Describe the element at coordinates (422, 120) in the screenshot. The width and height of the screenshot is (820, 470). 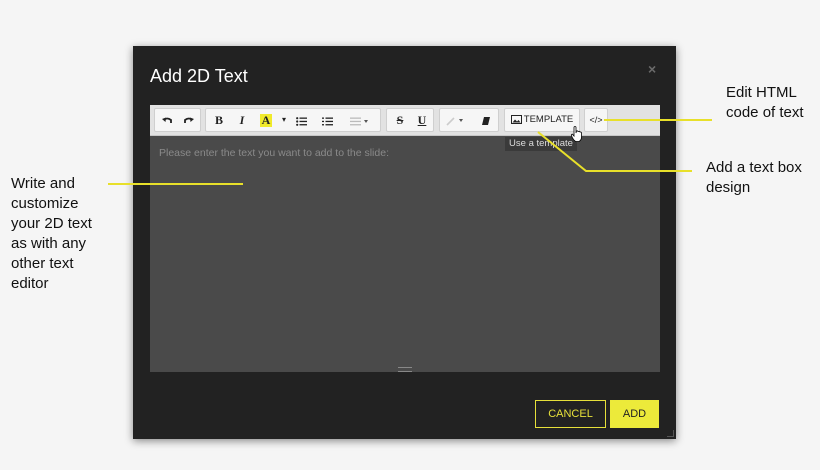
I see `underline-icon: U` at that location.